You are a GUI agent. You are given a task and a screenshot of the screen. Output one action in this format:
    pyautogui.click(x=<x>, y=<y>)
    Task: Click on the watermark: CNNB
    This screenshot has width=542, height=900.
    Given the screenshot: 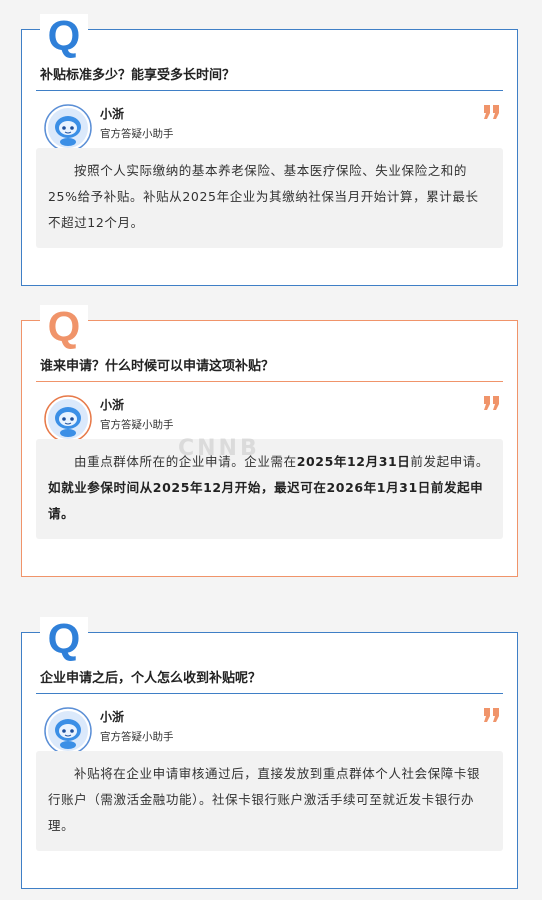 What is the action you would take?
    pyautogui.click(x=219, y=448)
    